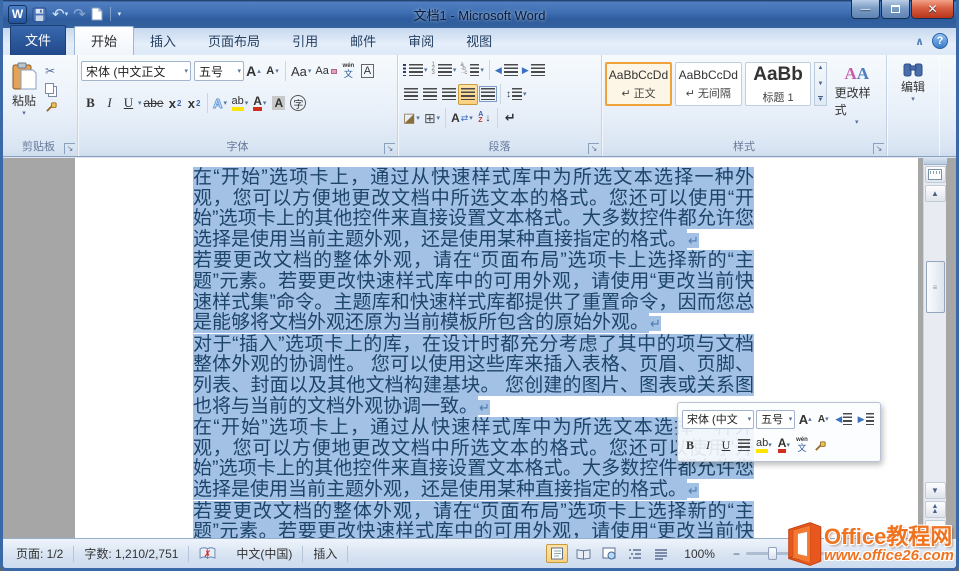  Describe the element at coordinates (935, 342) in the screenshot. I see `scrollbar-track: ≡` at that location.